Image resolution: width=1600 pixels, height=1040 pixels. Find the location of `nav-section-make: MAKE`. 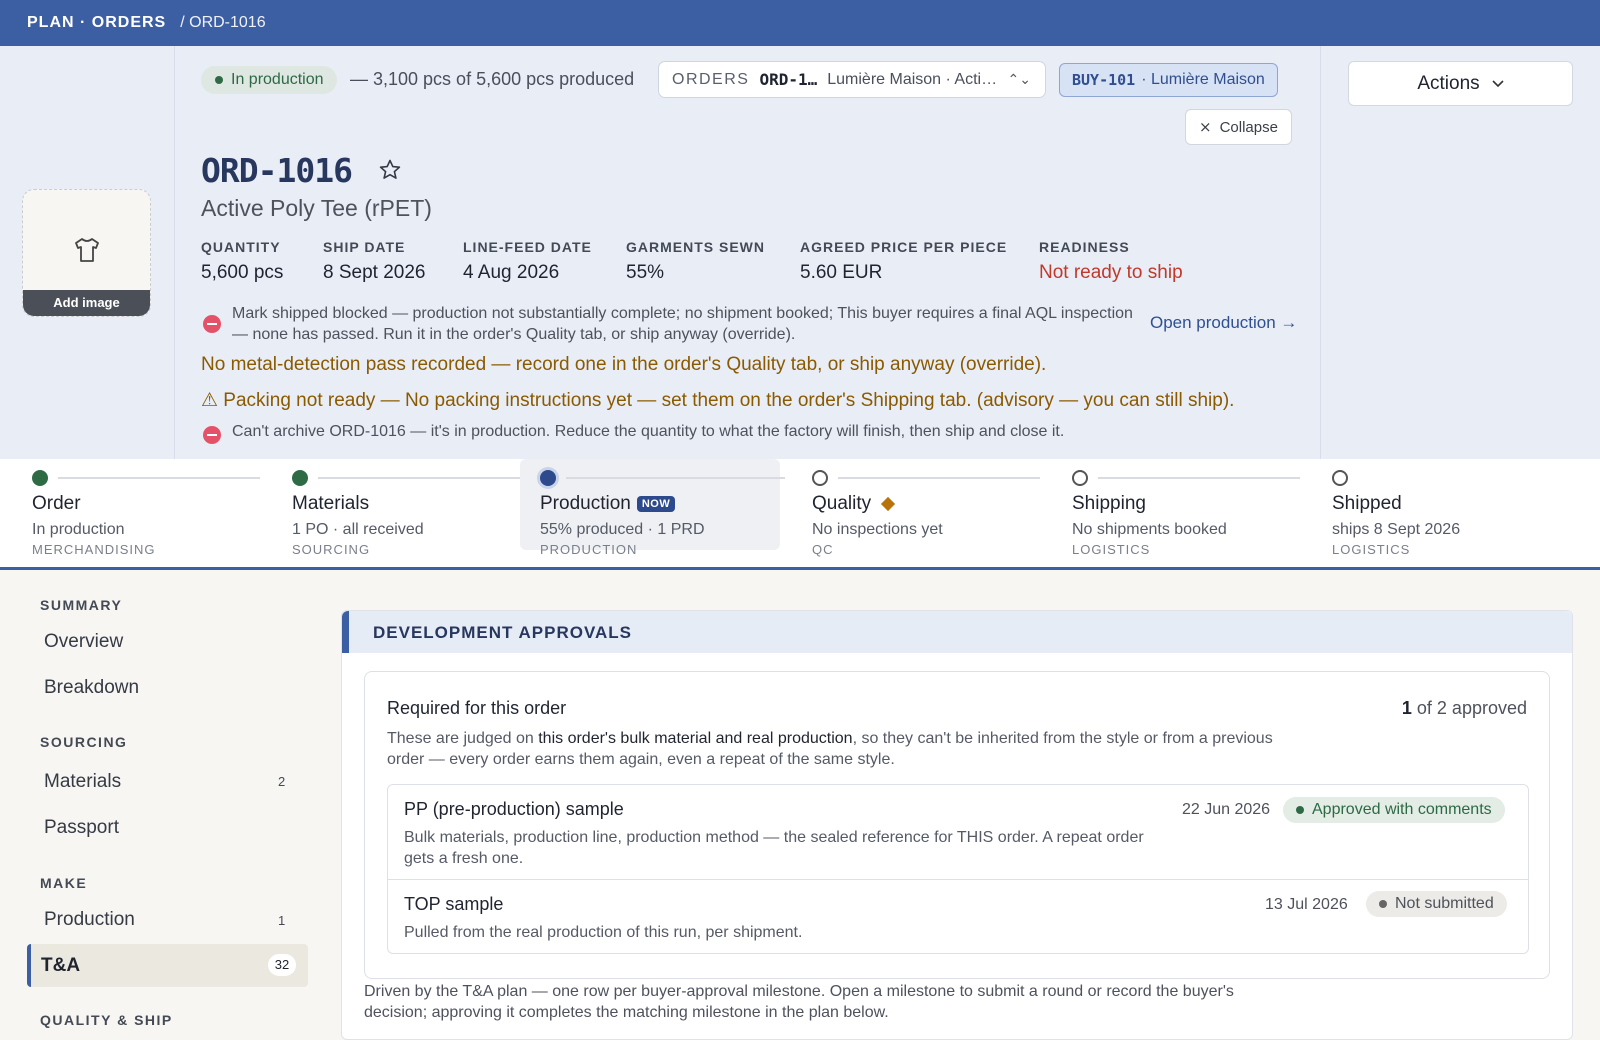

nav-section-make: MAKE is located at coordinates (64, 883).